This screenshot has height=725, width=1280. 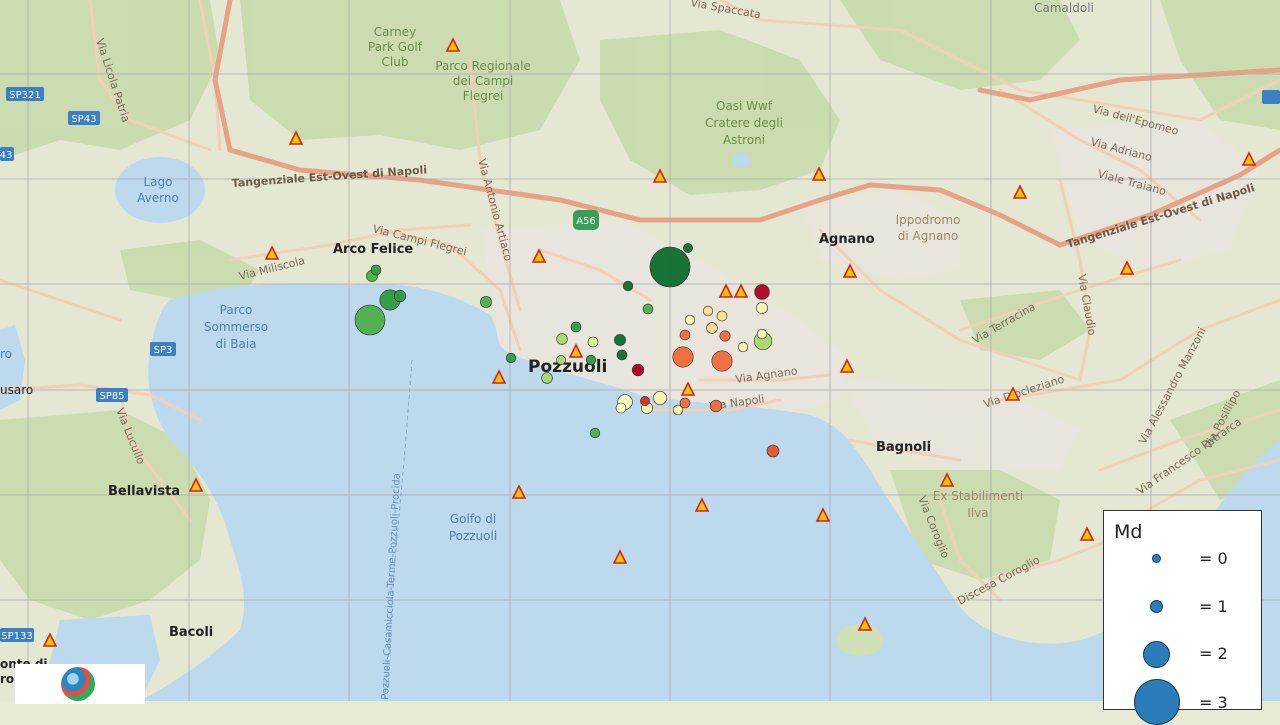 What do you see at coordinates (7, 679) in the screenshot?
I see `monte-di-procida-label-2: ro` at bounding box center [7, 679].